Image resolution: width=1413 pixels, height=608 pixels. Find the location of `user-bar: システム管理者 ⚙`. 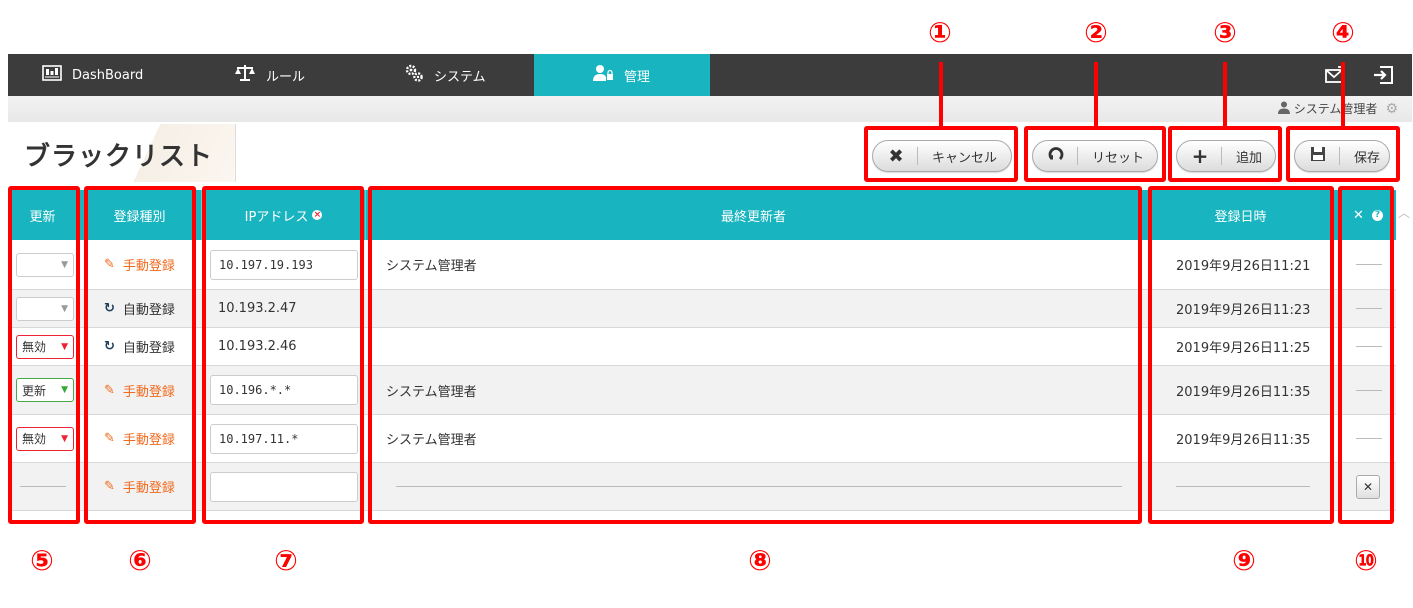

user-bar: システム管理者 ⚙ is located at coordinates (710, 109).